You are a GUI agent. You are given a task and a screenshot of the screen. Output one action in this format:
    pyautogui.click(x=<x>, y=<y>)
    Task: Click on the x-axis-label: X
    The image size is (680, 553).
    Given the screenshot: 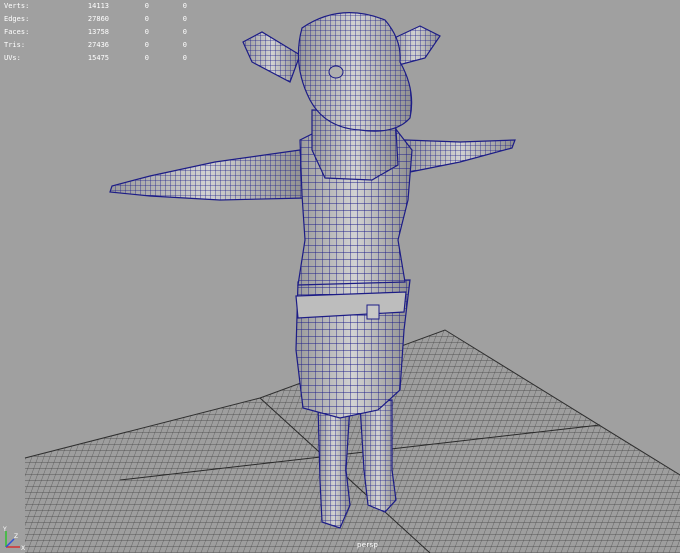 What is the action you would take?
    pyautogui.click(x=23, y=548)
    